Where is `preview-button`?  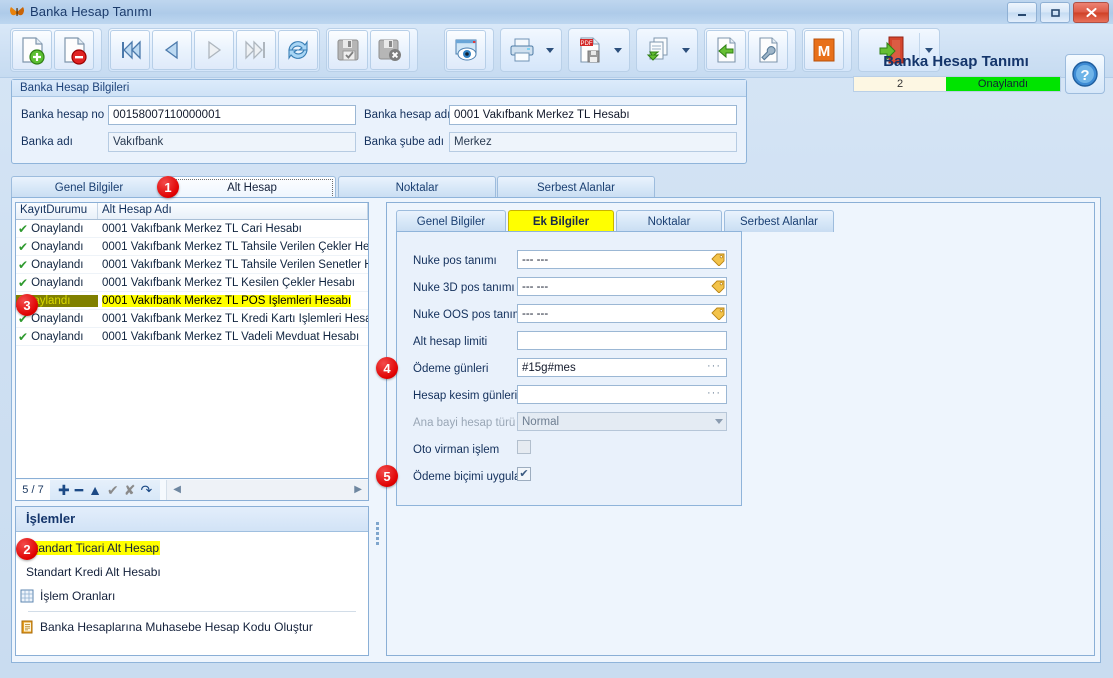
preview-button is located at coordinates (466, 50).